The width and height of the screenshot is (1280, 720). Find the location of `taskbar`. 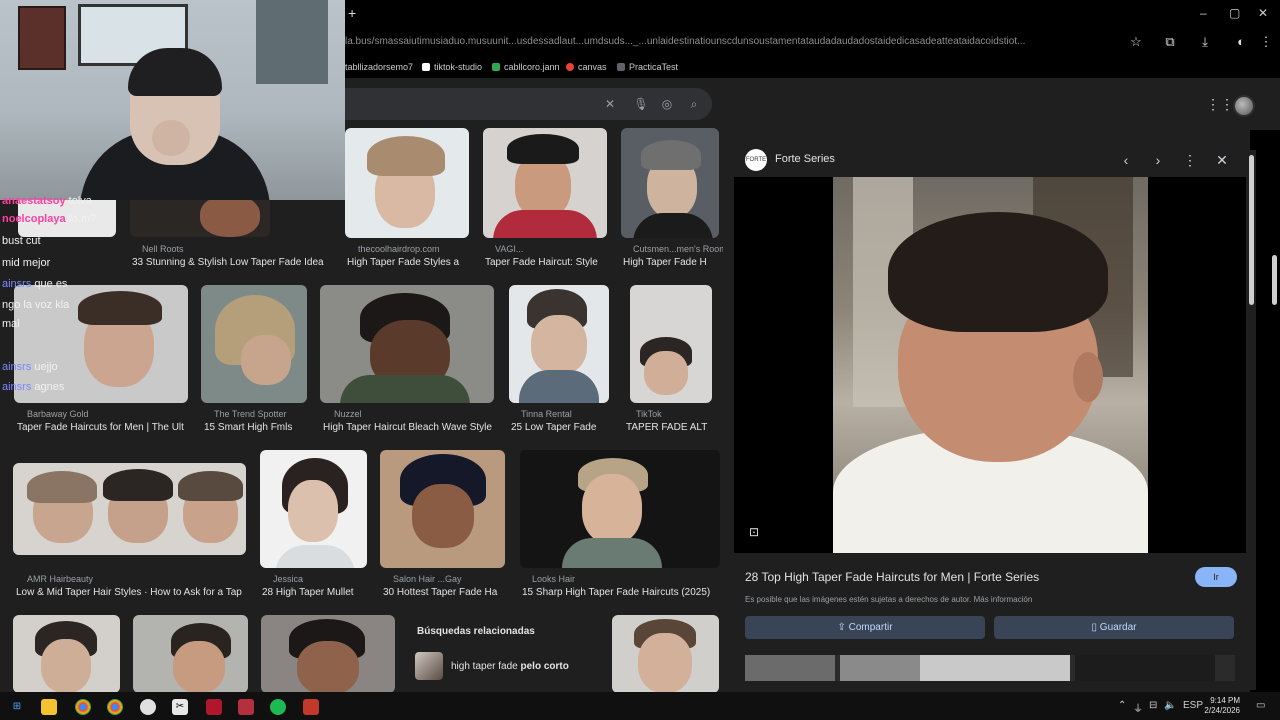

taskbar is located at coordinates (640, 706).